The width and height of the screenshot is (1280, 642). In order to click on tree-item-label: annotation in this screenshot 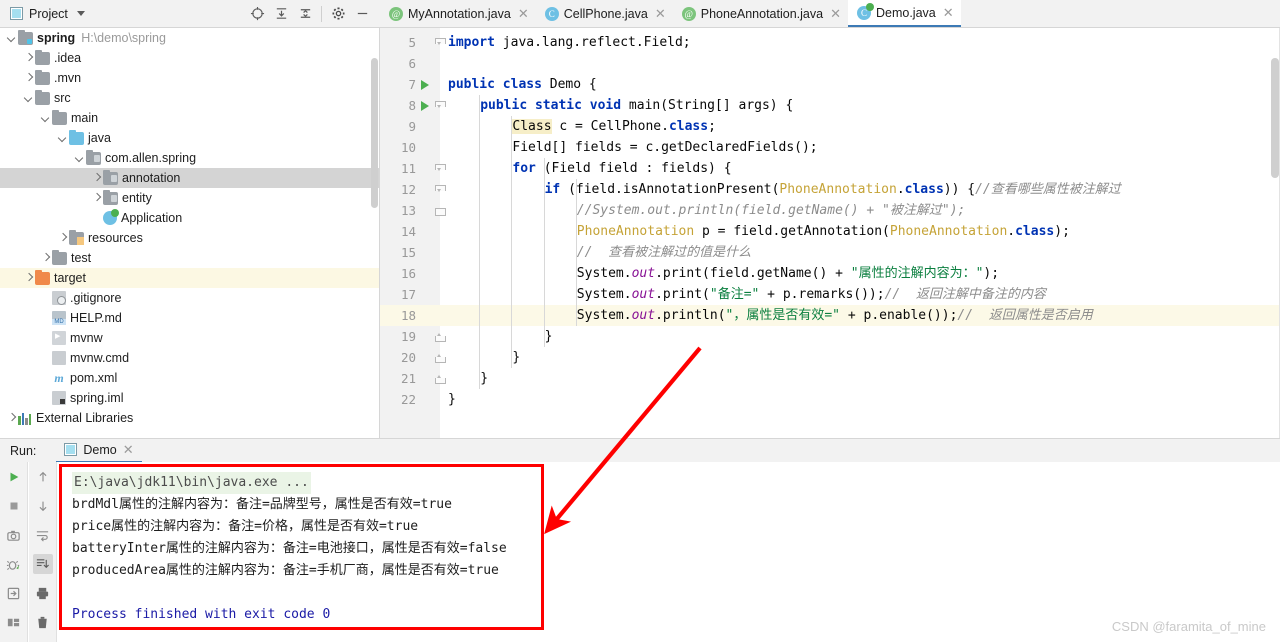, I will do `click(151, 178)`.